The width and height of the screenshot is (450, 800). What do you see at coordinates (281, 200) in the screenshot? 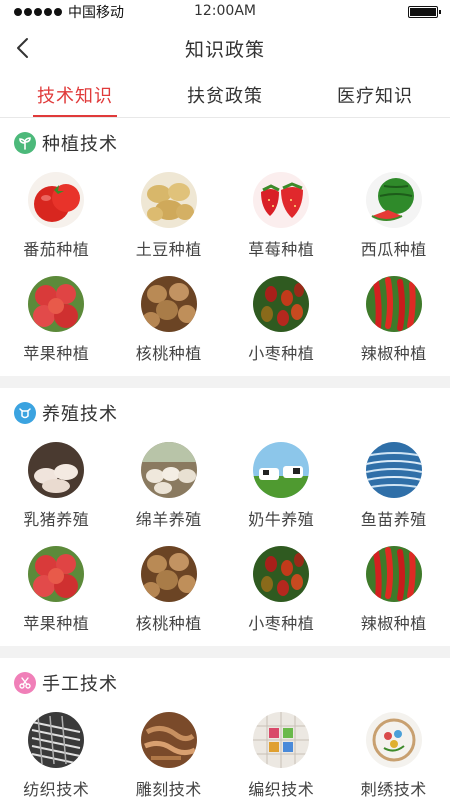
I see `strawberry-icon` at bounding box center [281, 200].